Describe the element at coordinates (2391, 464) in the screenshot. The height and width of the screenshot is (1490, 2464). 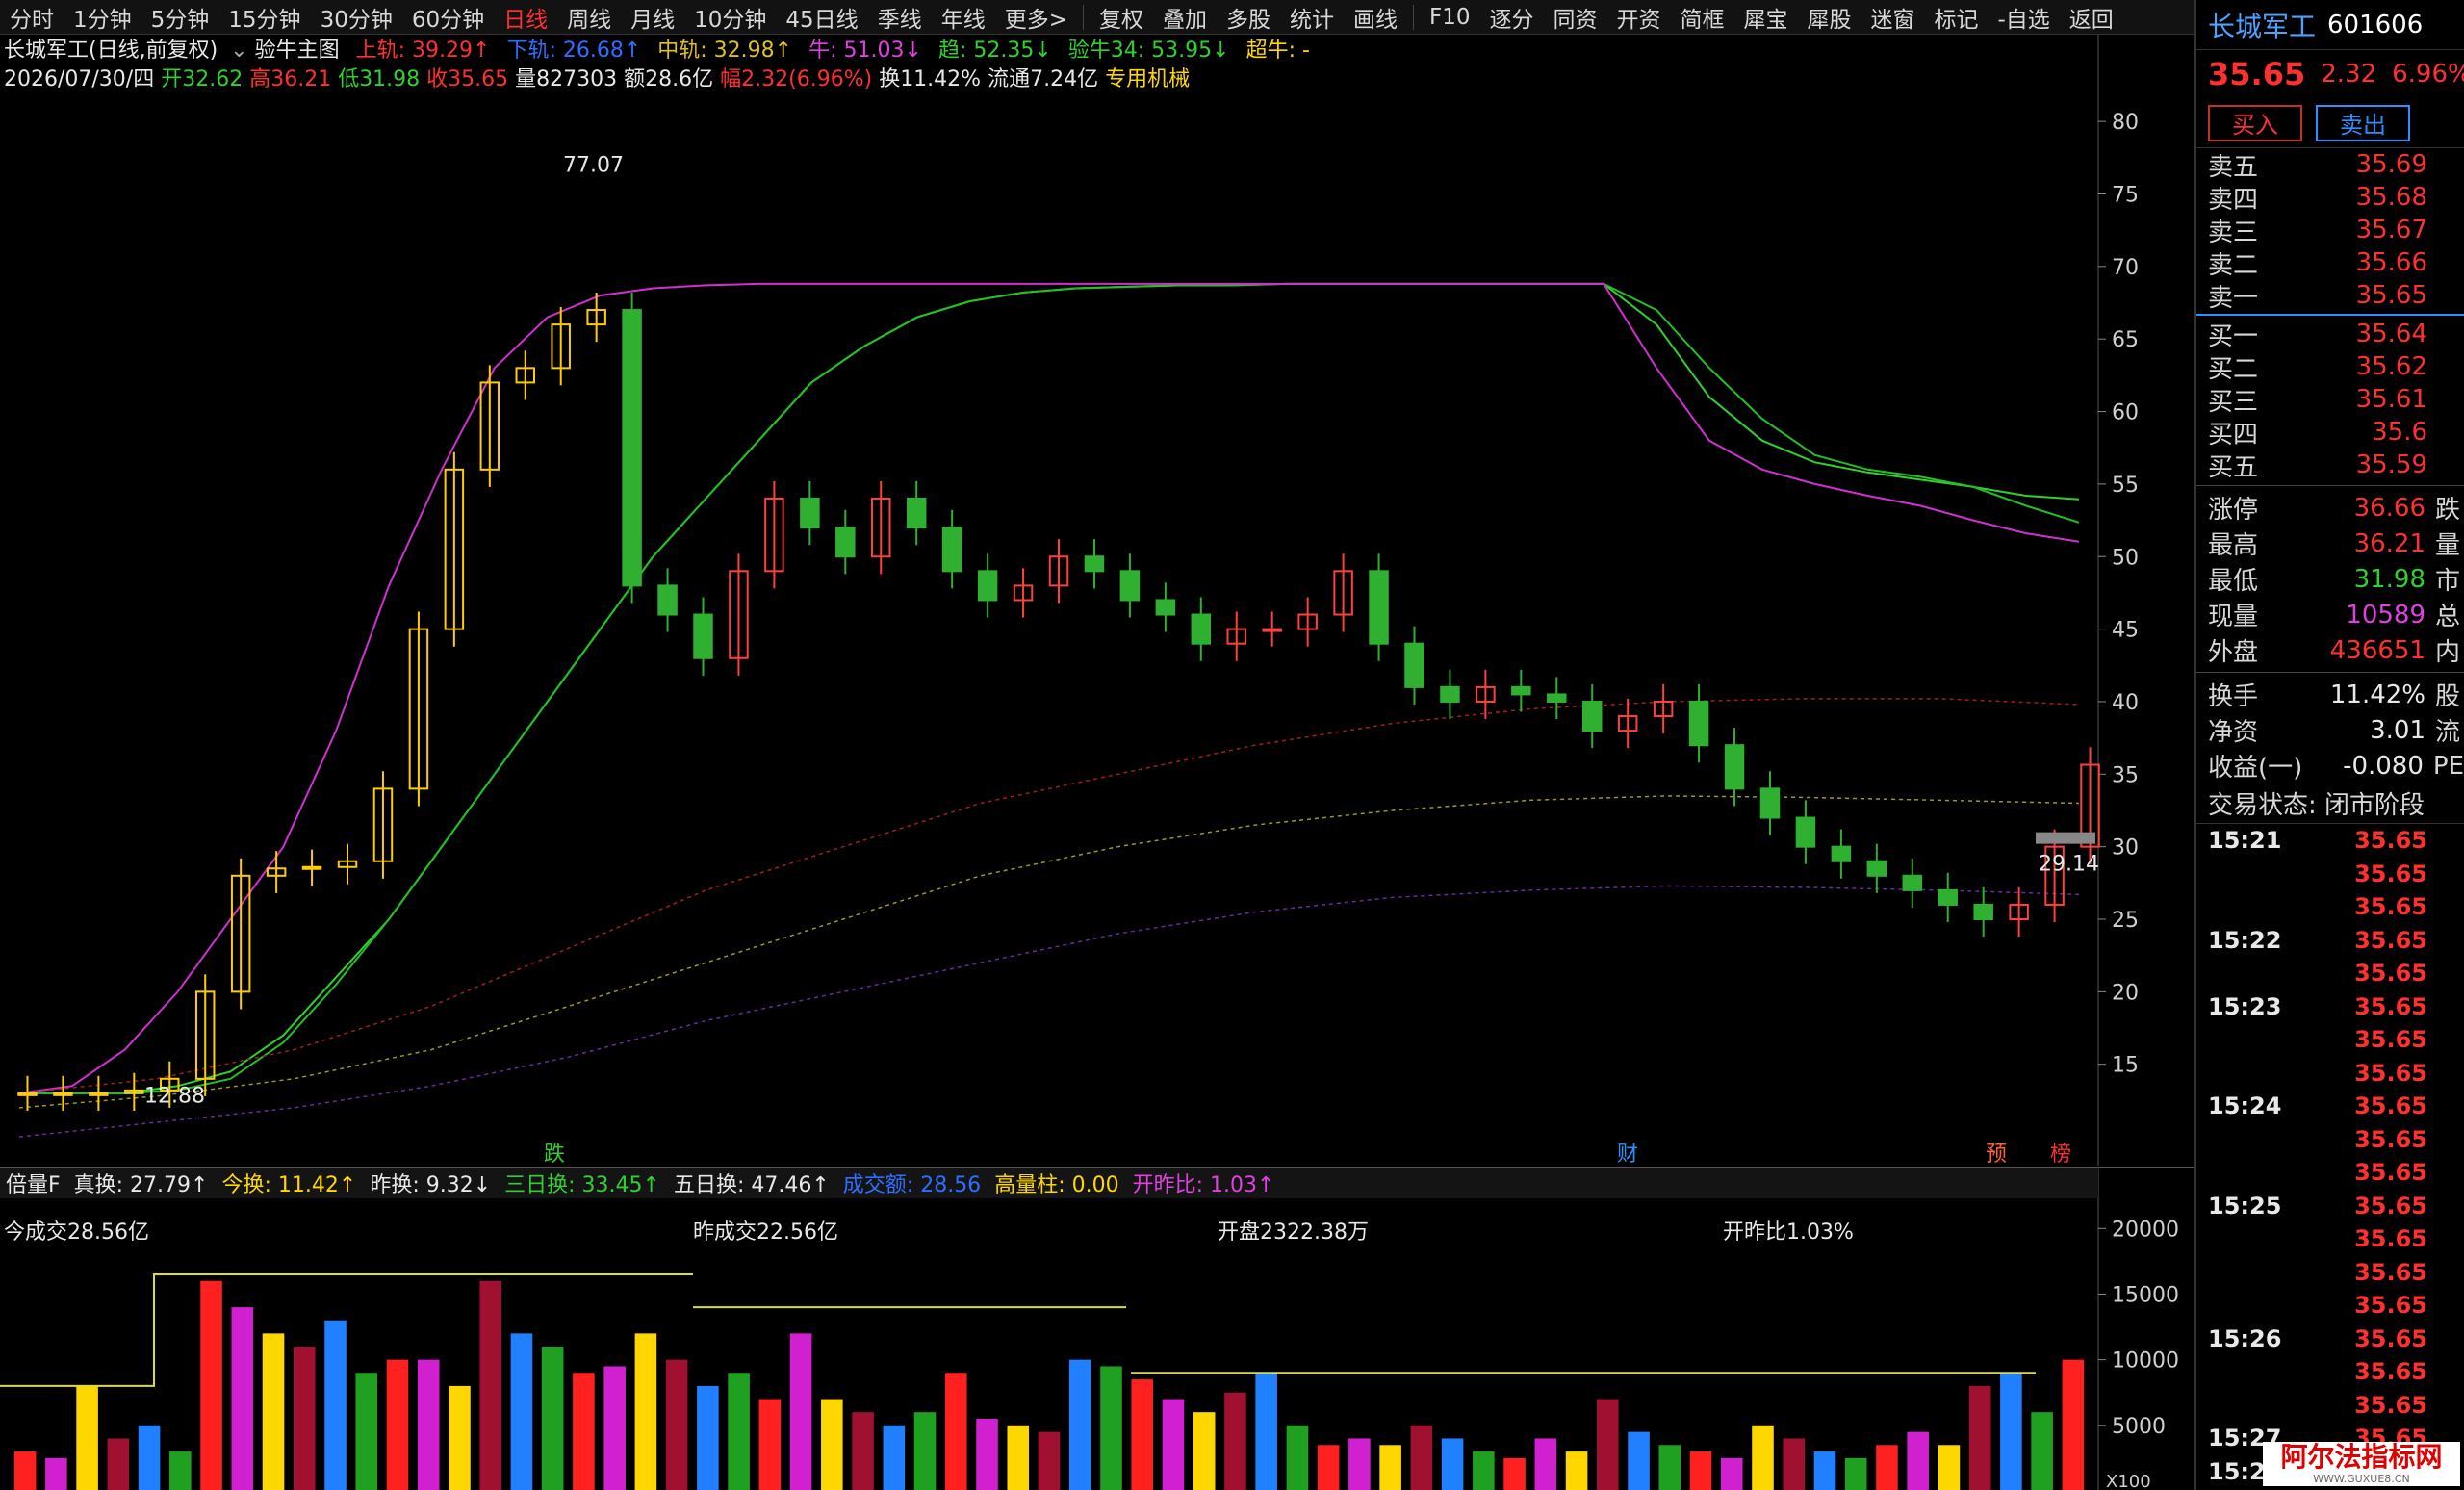
I see `buys-level-price: 35.59` at that location.